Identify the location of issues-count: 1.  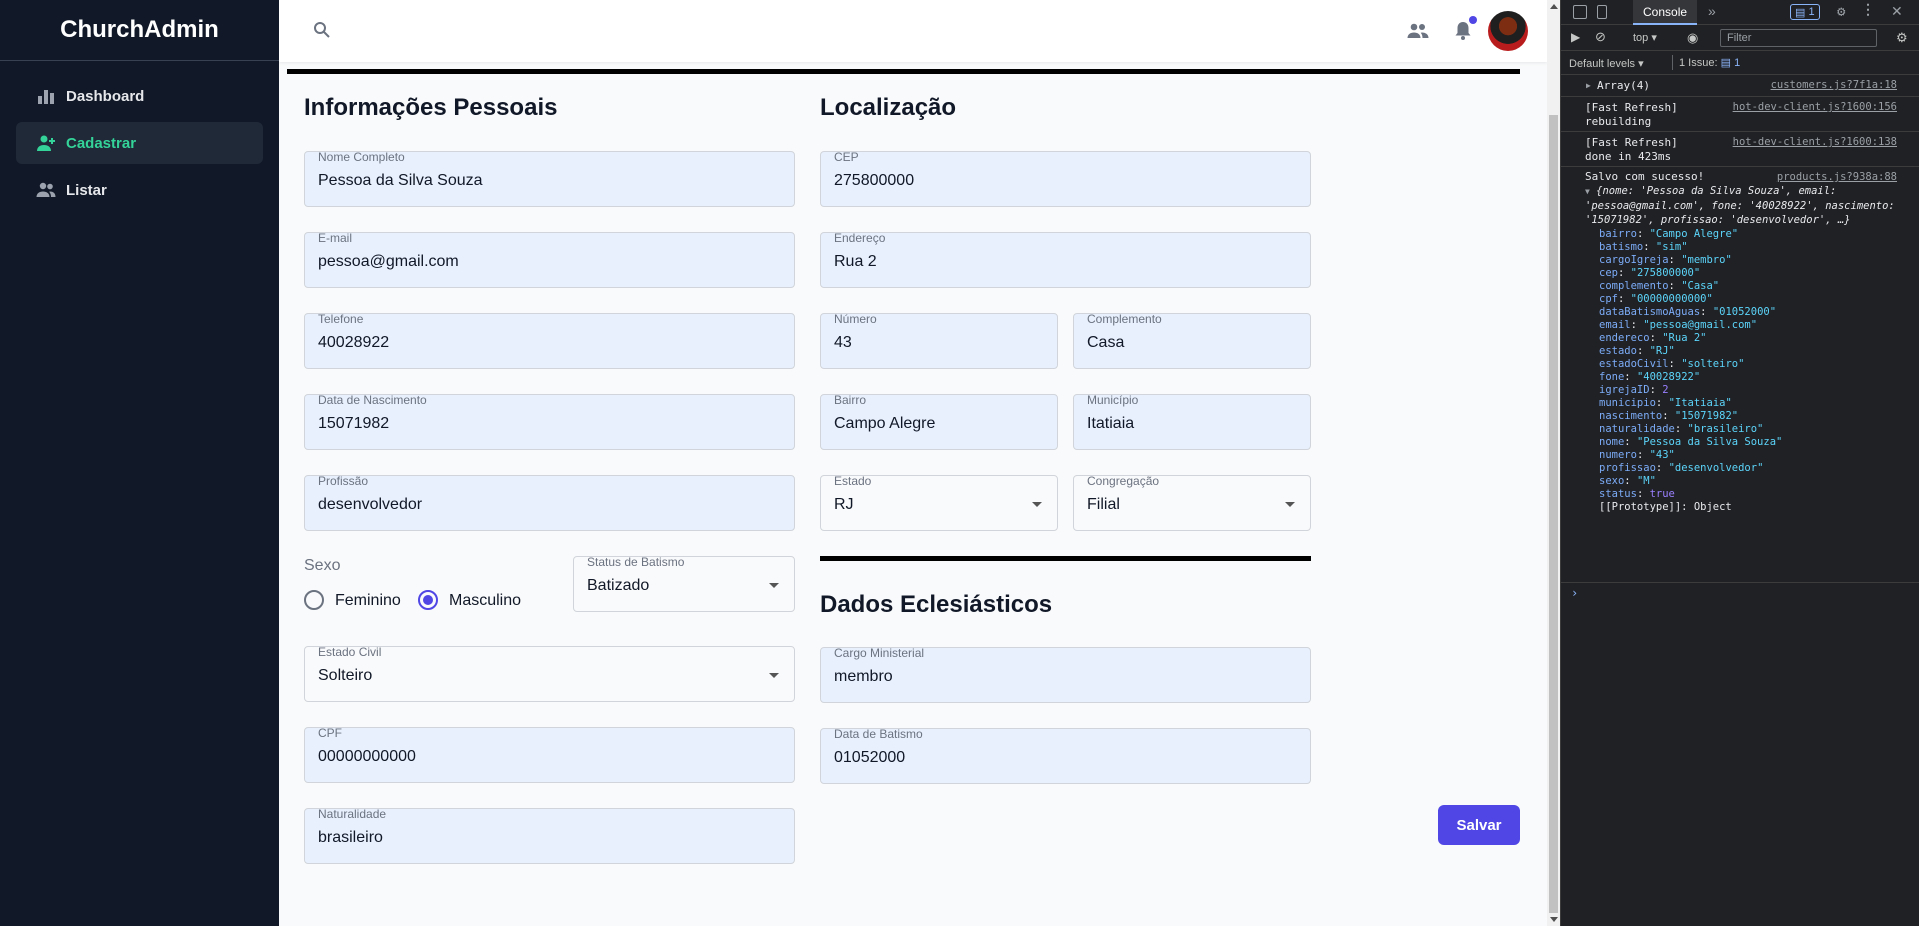
(1737, 63).